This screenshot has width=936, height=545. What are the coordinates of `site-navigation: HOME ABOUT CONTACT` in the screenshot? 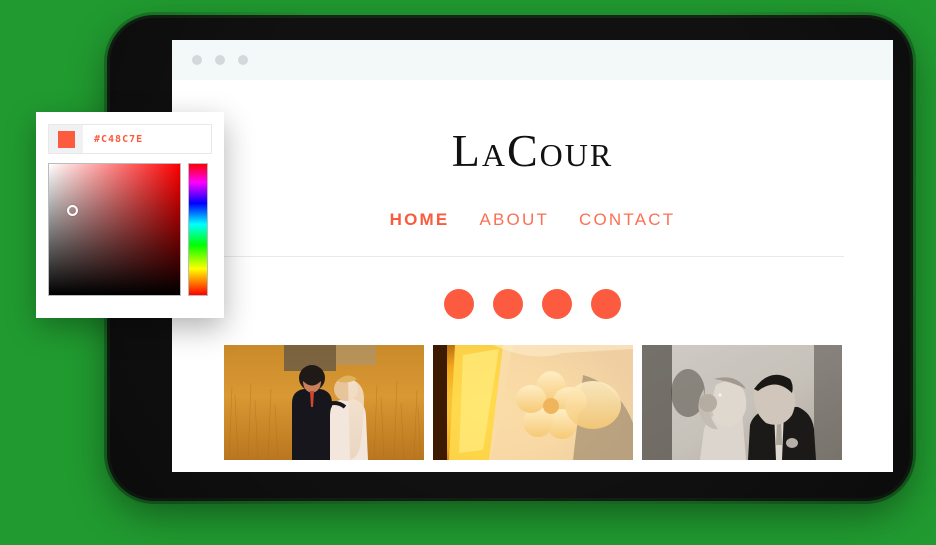 It's located at (532, 220).